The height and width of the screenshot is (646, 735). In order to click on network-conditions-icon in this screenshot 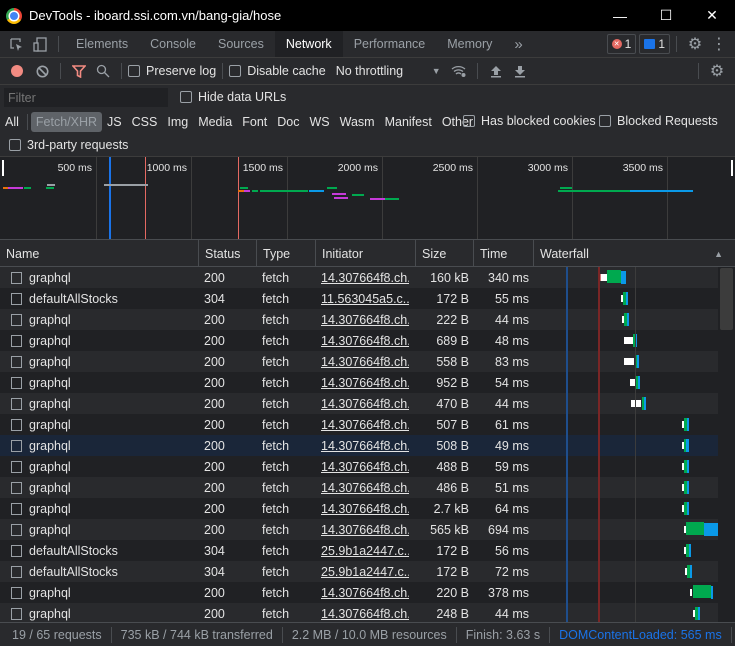, I will do `click(459, 71)`.